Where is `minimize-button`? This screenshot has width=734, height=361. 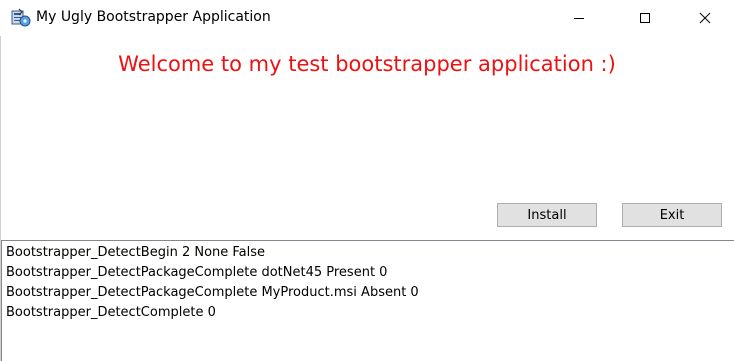 minimize-button is located at coordinates (579, 18).